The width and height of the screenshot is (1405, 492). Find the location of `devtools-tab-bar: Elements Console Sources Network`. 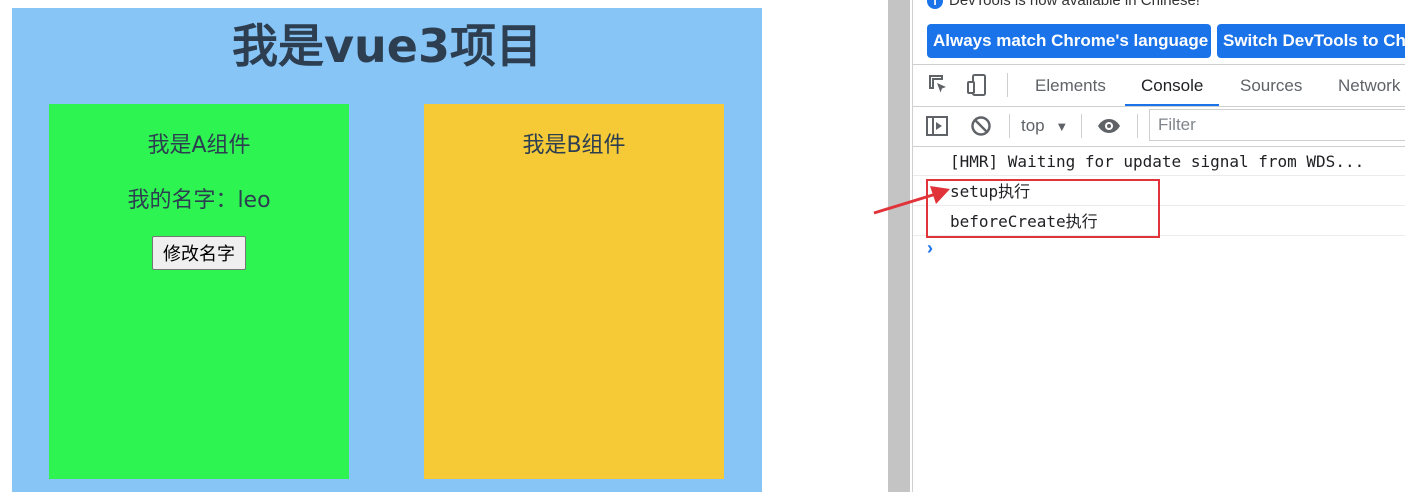

devtools-tab-bar: Elements Console Sources Network is located at coordinates (1159, 85).